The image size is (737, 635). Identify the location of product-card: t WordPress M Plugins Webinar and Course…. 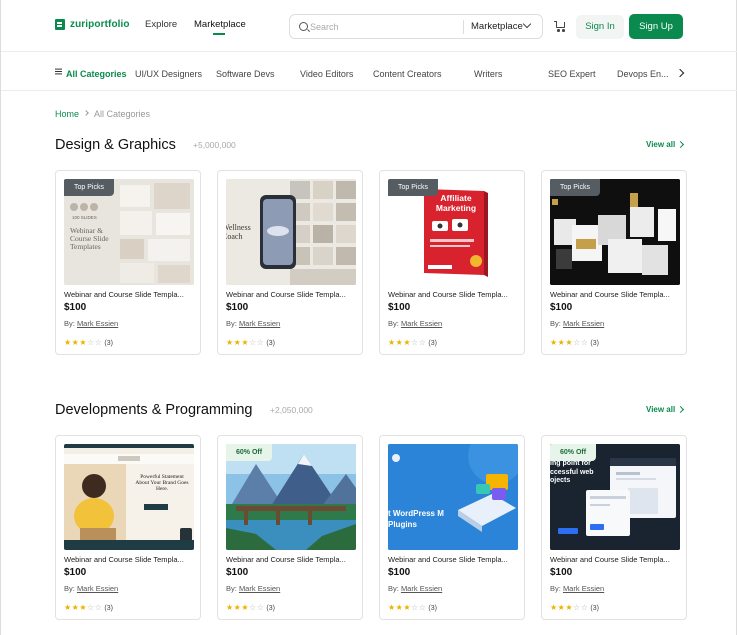
(452, 527).